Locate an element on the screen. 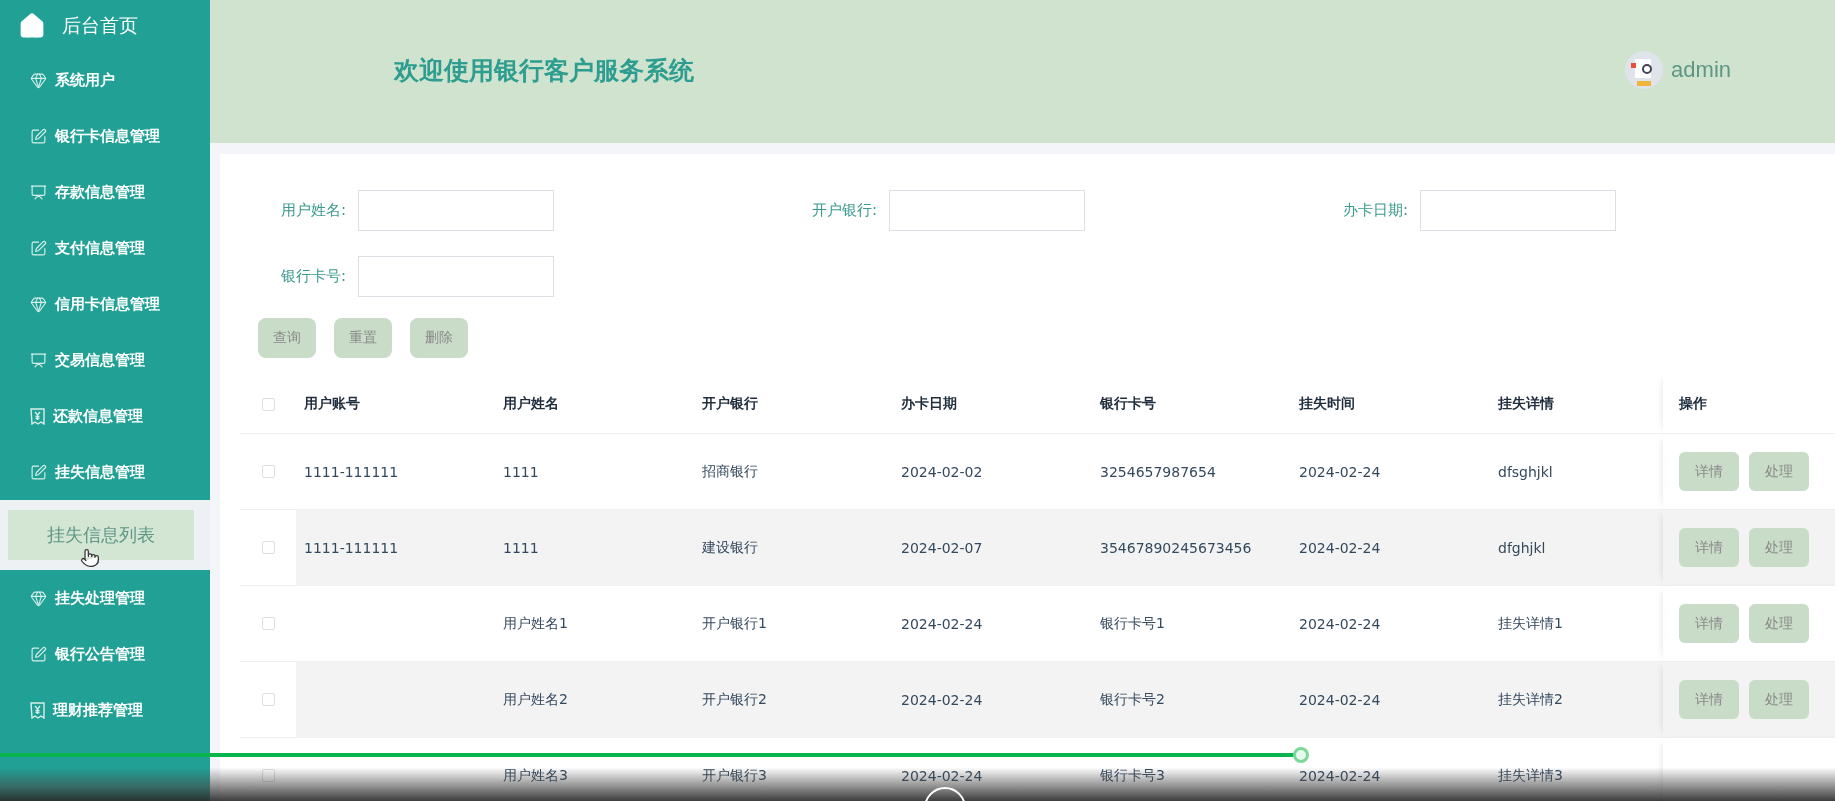 Image resolution: width=1835 pixels, height=801 pixels. select-all-checkbox is located at coordinates (268, 404).